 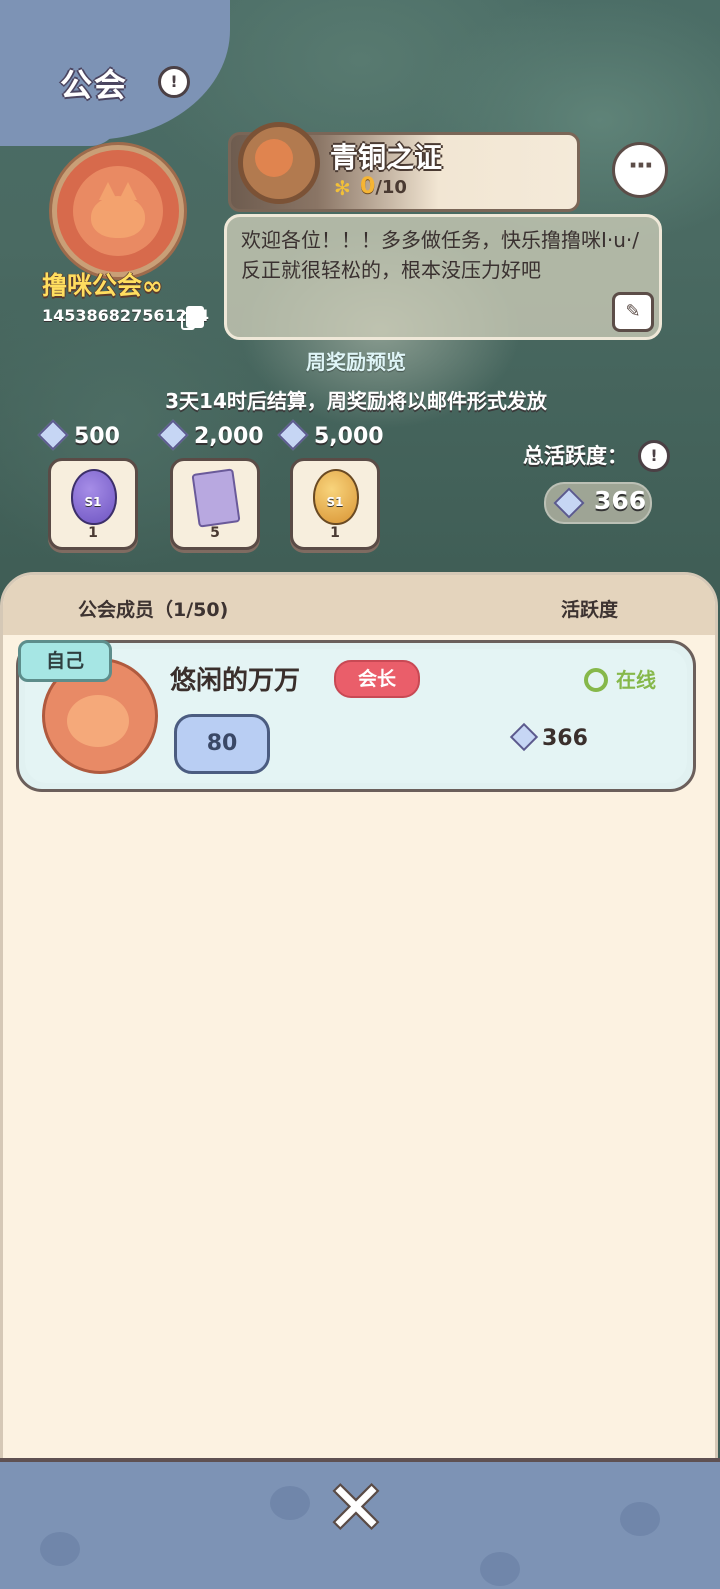 I want to click on more-options-button: ···, so click(x=640, y=170).